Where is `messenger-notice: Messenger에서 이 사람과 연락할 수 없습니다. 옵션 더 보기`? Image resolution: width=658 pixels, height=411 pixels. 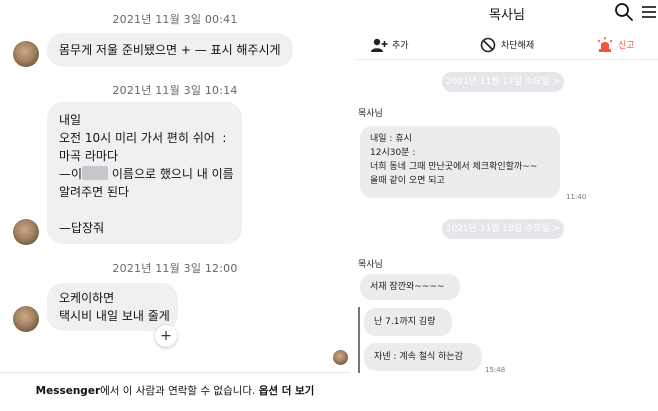 messenger-notice: Messenger에서 이 사람과 연락할 수 없습니다. 옵션 더 보기 is located at coordinates (175, 391).